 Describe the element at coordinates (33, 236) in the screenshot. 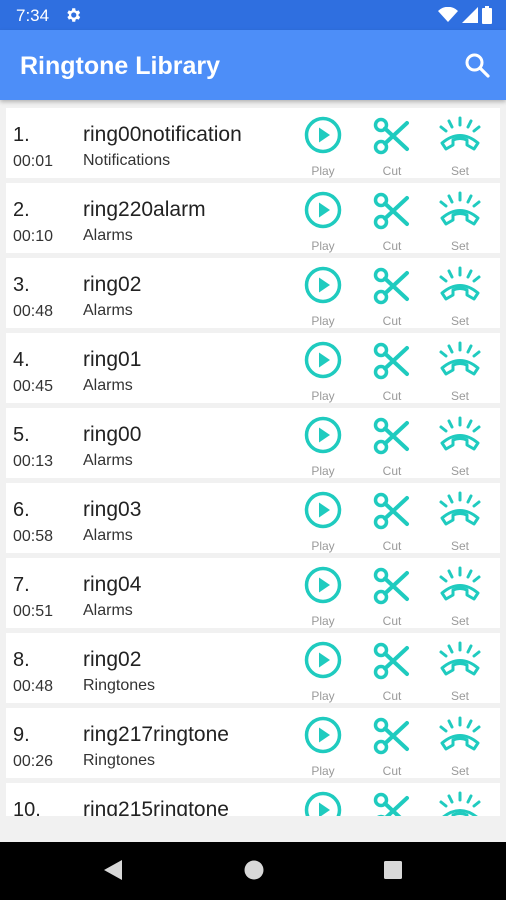

I see `track-duration: 00:10` at that location.